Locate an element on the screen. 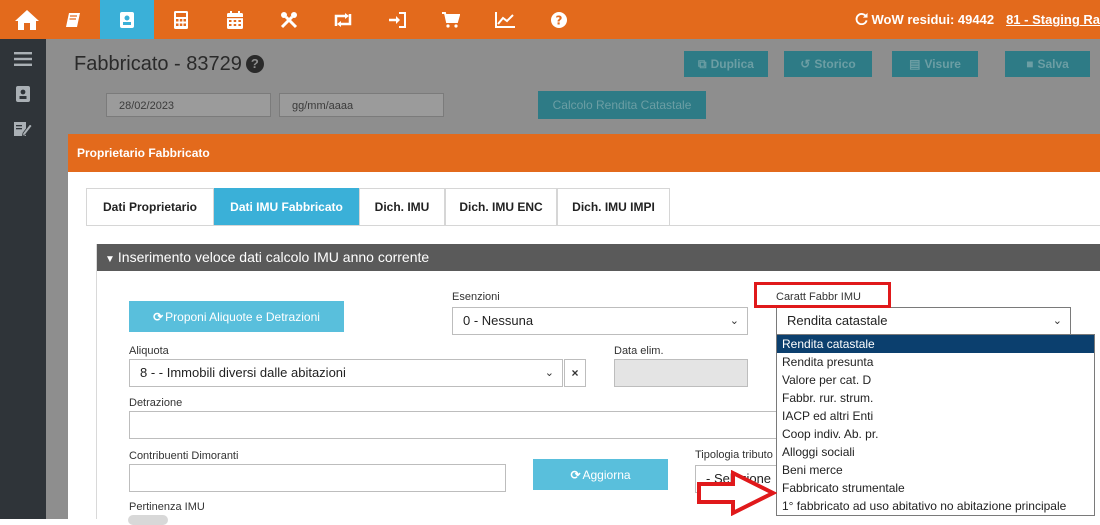  help-icon: ? is located at coordinates (255, 64).